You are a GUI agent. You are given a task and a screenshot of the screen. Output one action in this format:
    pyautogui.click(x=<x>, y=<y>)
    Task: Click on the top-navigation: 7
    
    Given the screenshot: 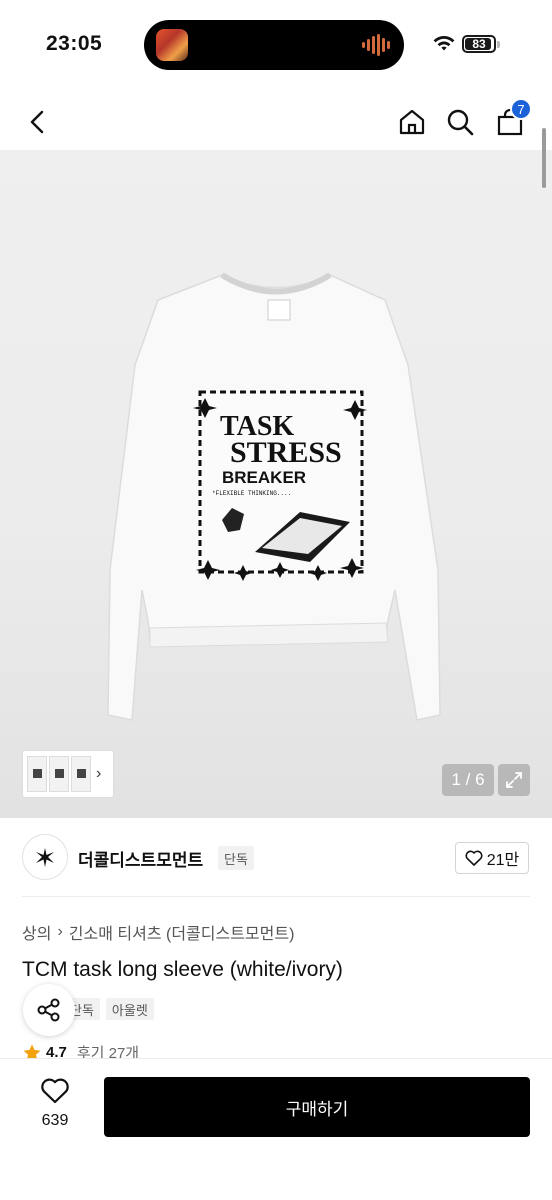 What is the action you would take?
    pyautogui.click(x=276, y=122)
    